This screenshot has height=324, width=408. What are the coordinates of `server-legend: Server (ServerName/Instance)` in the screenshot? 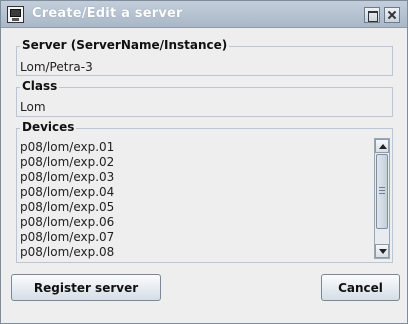 It's located at (125, 45).